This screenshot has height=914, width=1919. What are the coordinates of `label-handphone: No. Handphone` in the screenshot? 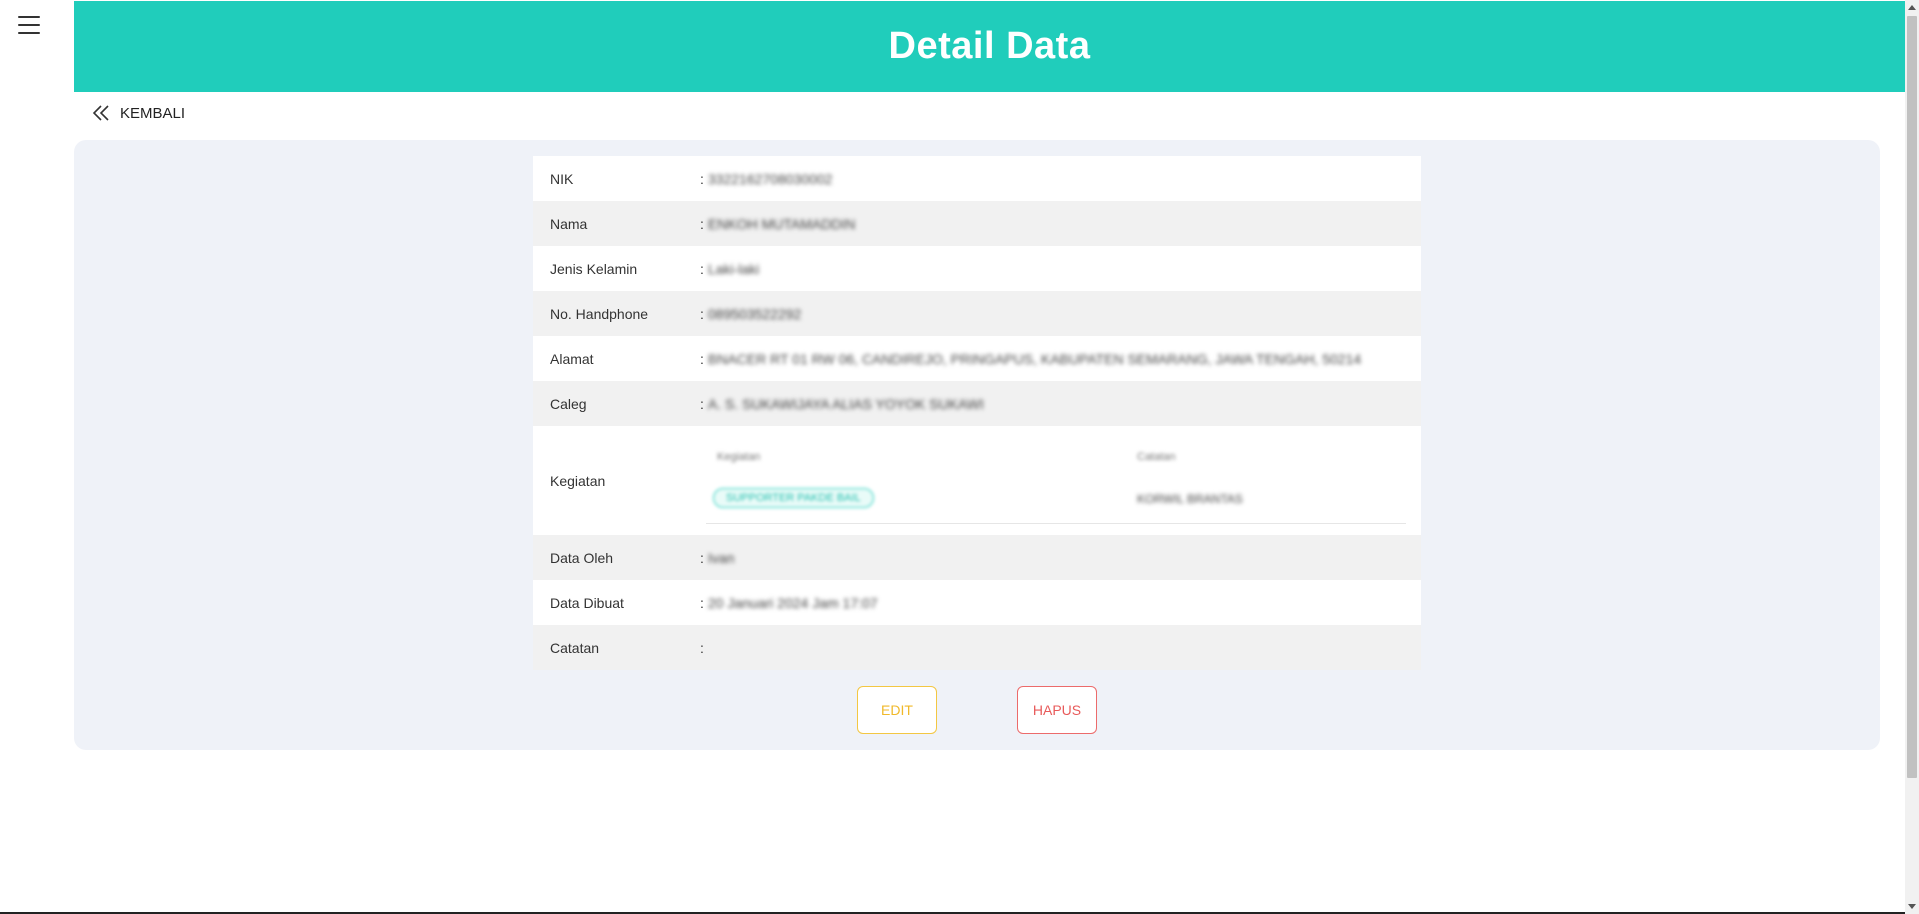 It's located at (599, 313).